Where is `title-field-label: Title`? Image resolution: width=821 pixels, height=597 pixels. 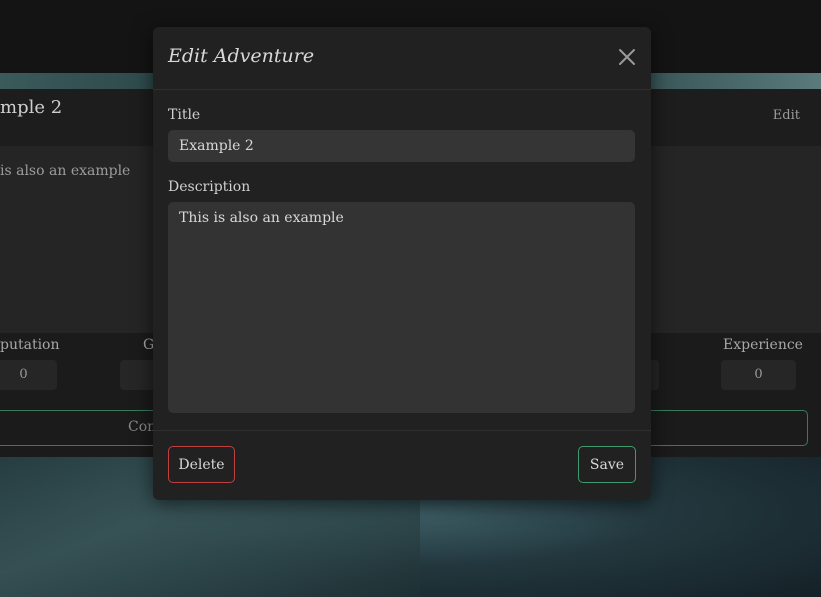 title-field-label: Title is located at coordinates (184, 115).